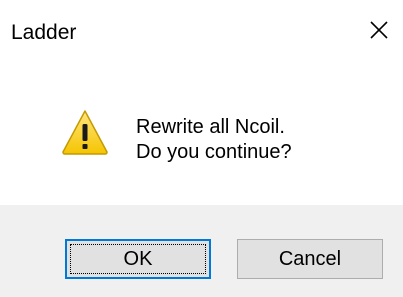 The height and width of the screenshot is (297, 403). I want to click on warning-icon, so click(85, 132).